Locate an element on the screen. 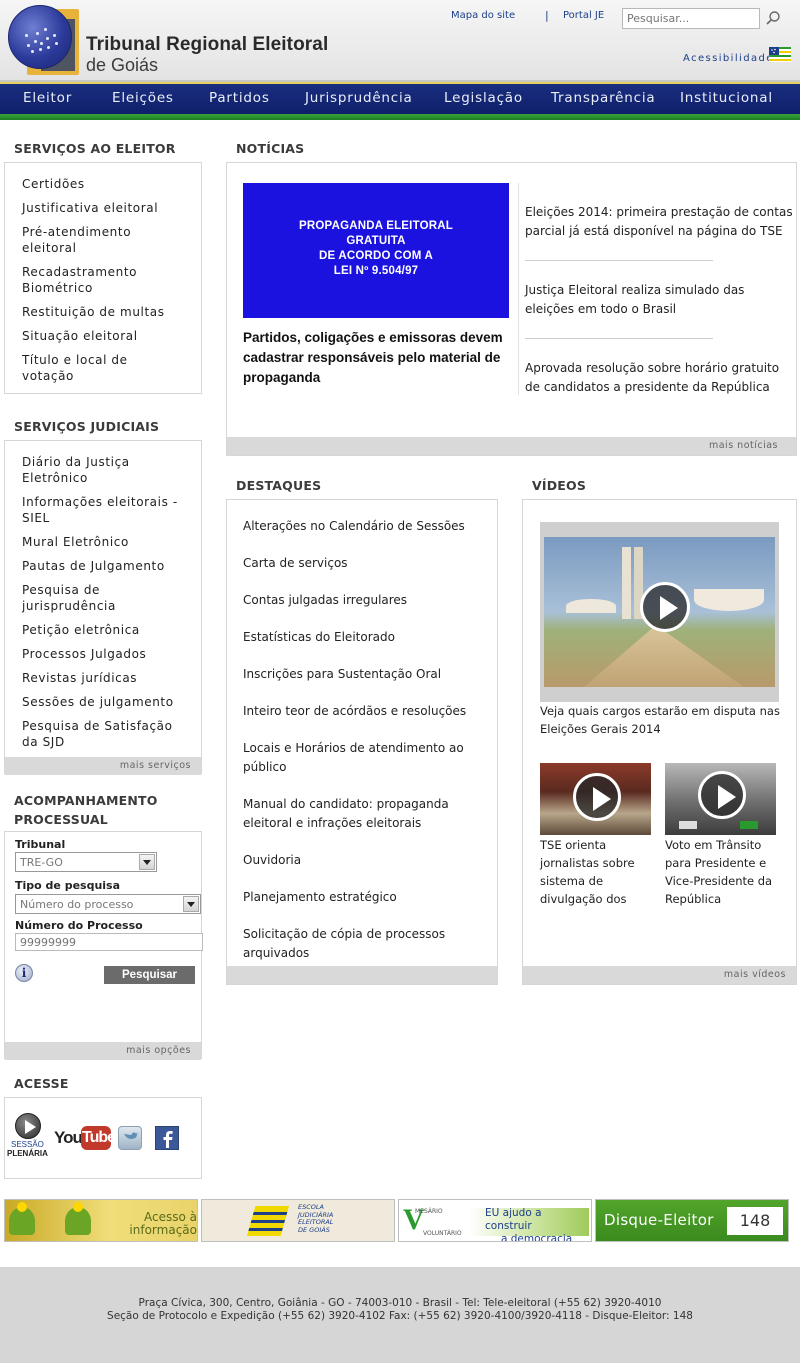 This screenshot has width=800, height=1363. main-video-thumbnail is located at coordinates (659, 612).